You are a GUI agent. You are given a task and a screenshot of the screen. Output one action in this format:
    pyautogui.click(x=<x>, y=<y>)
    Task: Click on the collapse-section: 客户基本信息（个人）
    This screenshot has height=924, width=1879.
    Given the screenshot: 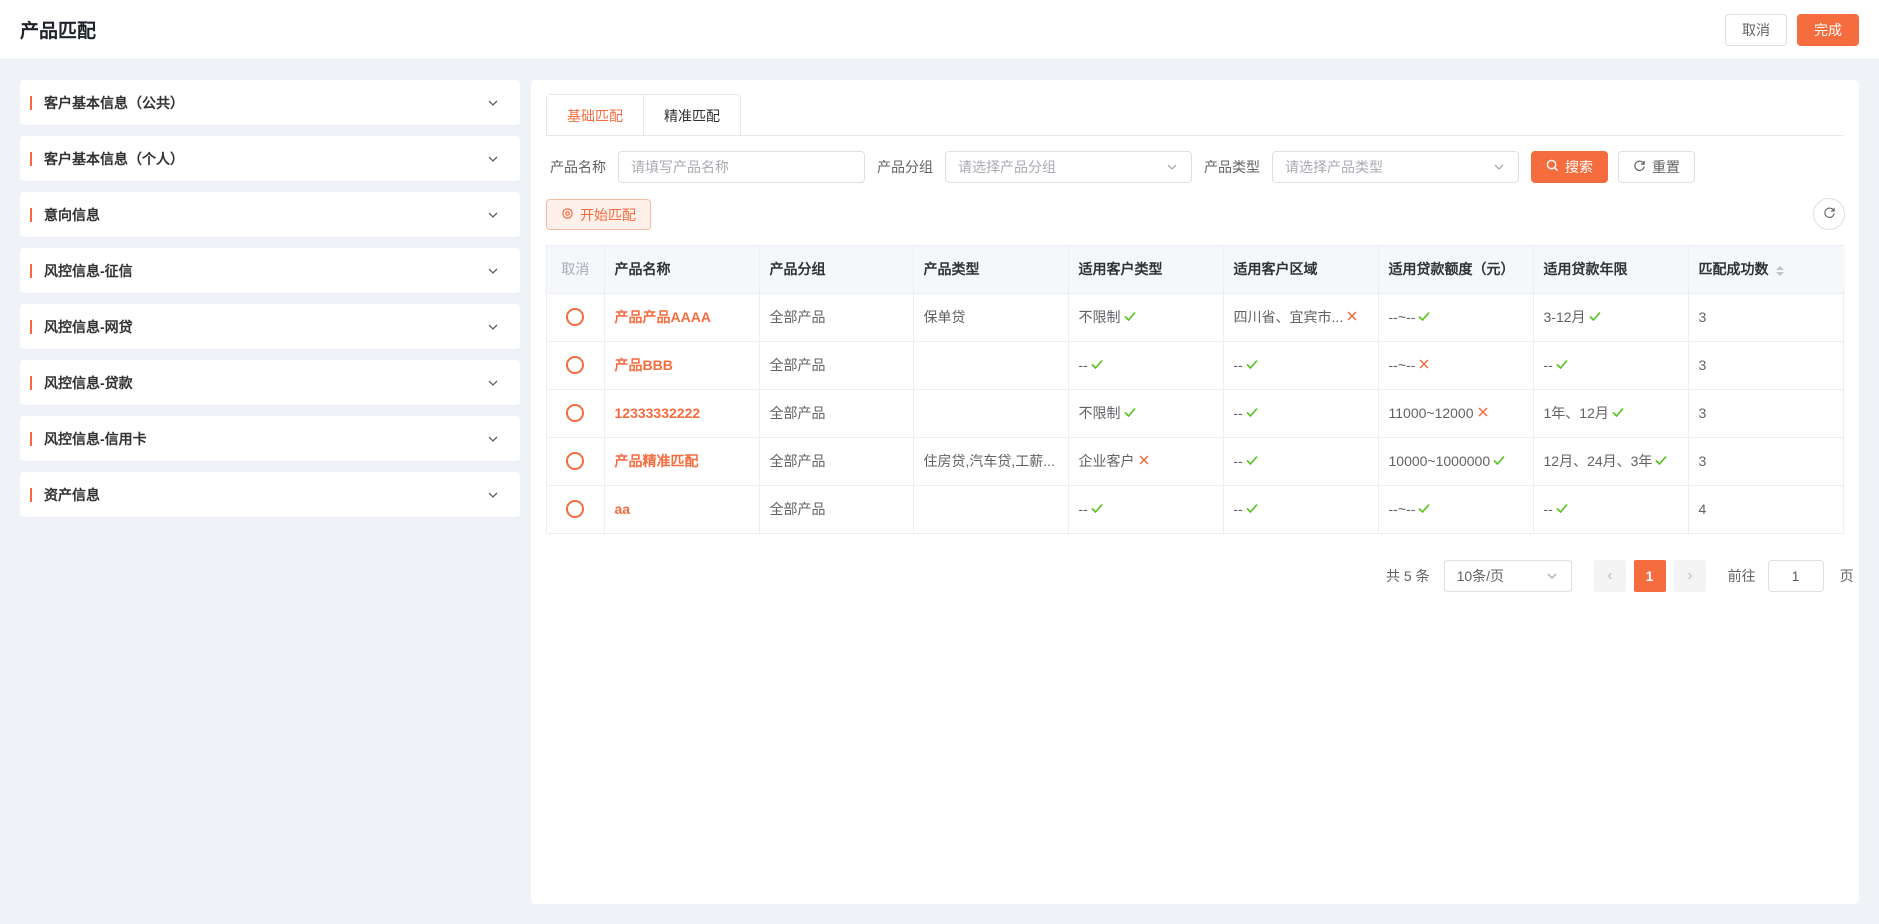 What is the action you would take?
    pyautogui.click(x=270, y=159)
    